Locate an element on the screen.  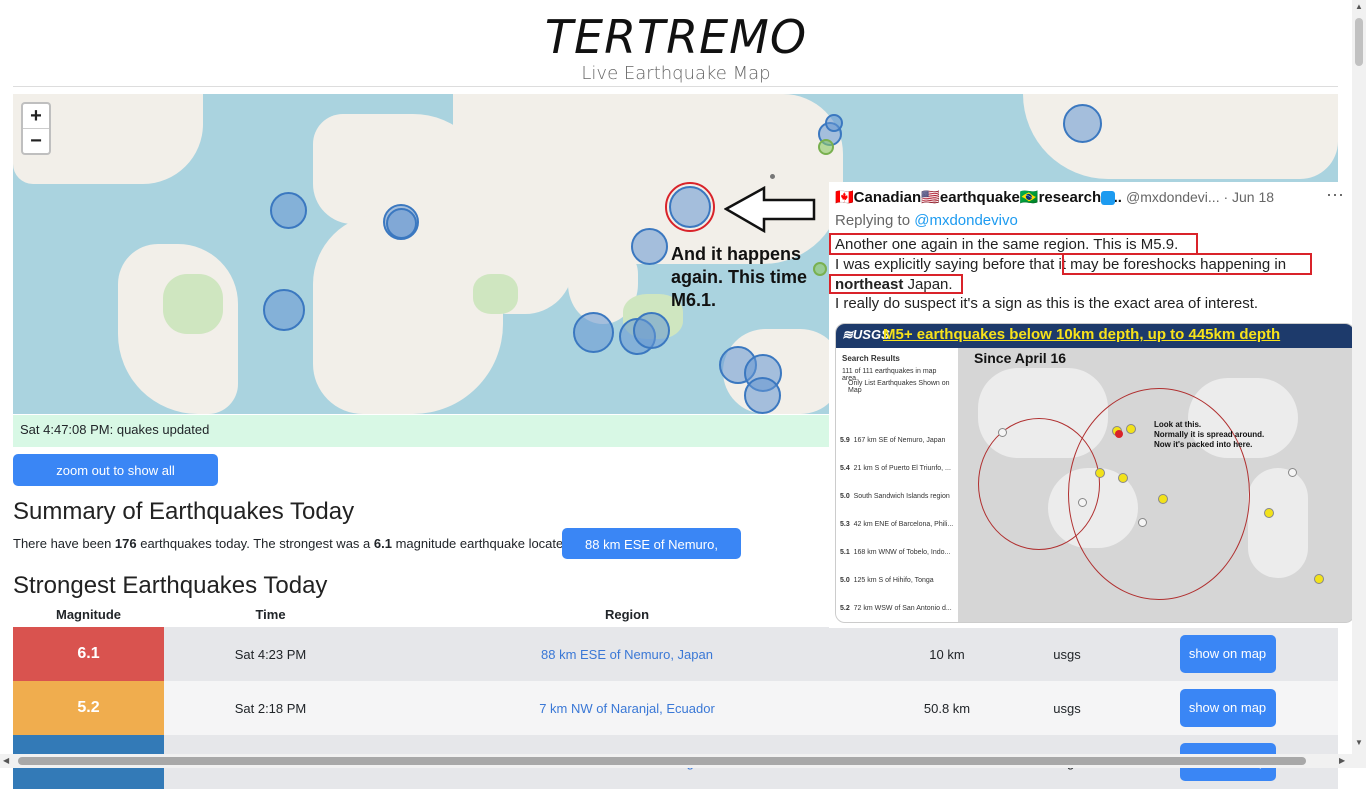
region-link: 7 km NW of Naranjal, Ecuador is located at coordinates (627, 708).